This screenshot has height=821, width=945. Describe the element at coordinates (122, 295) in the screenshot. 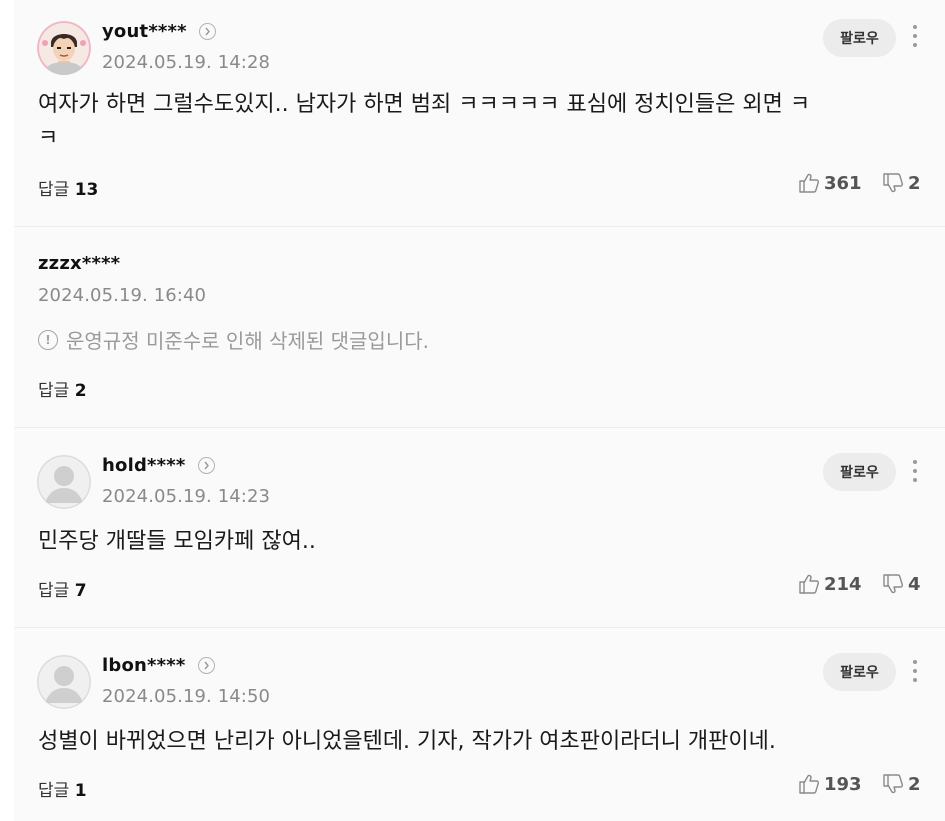

I see `comment-date: 2024.05.19. 16:40` at that location.